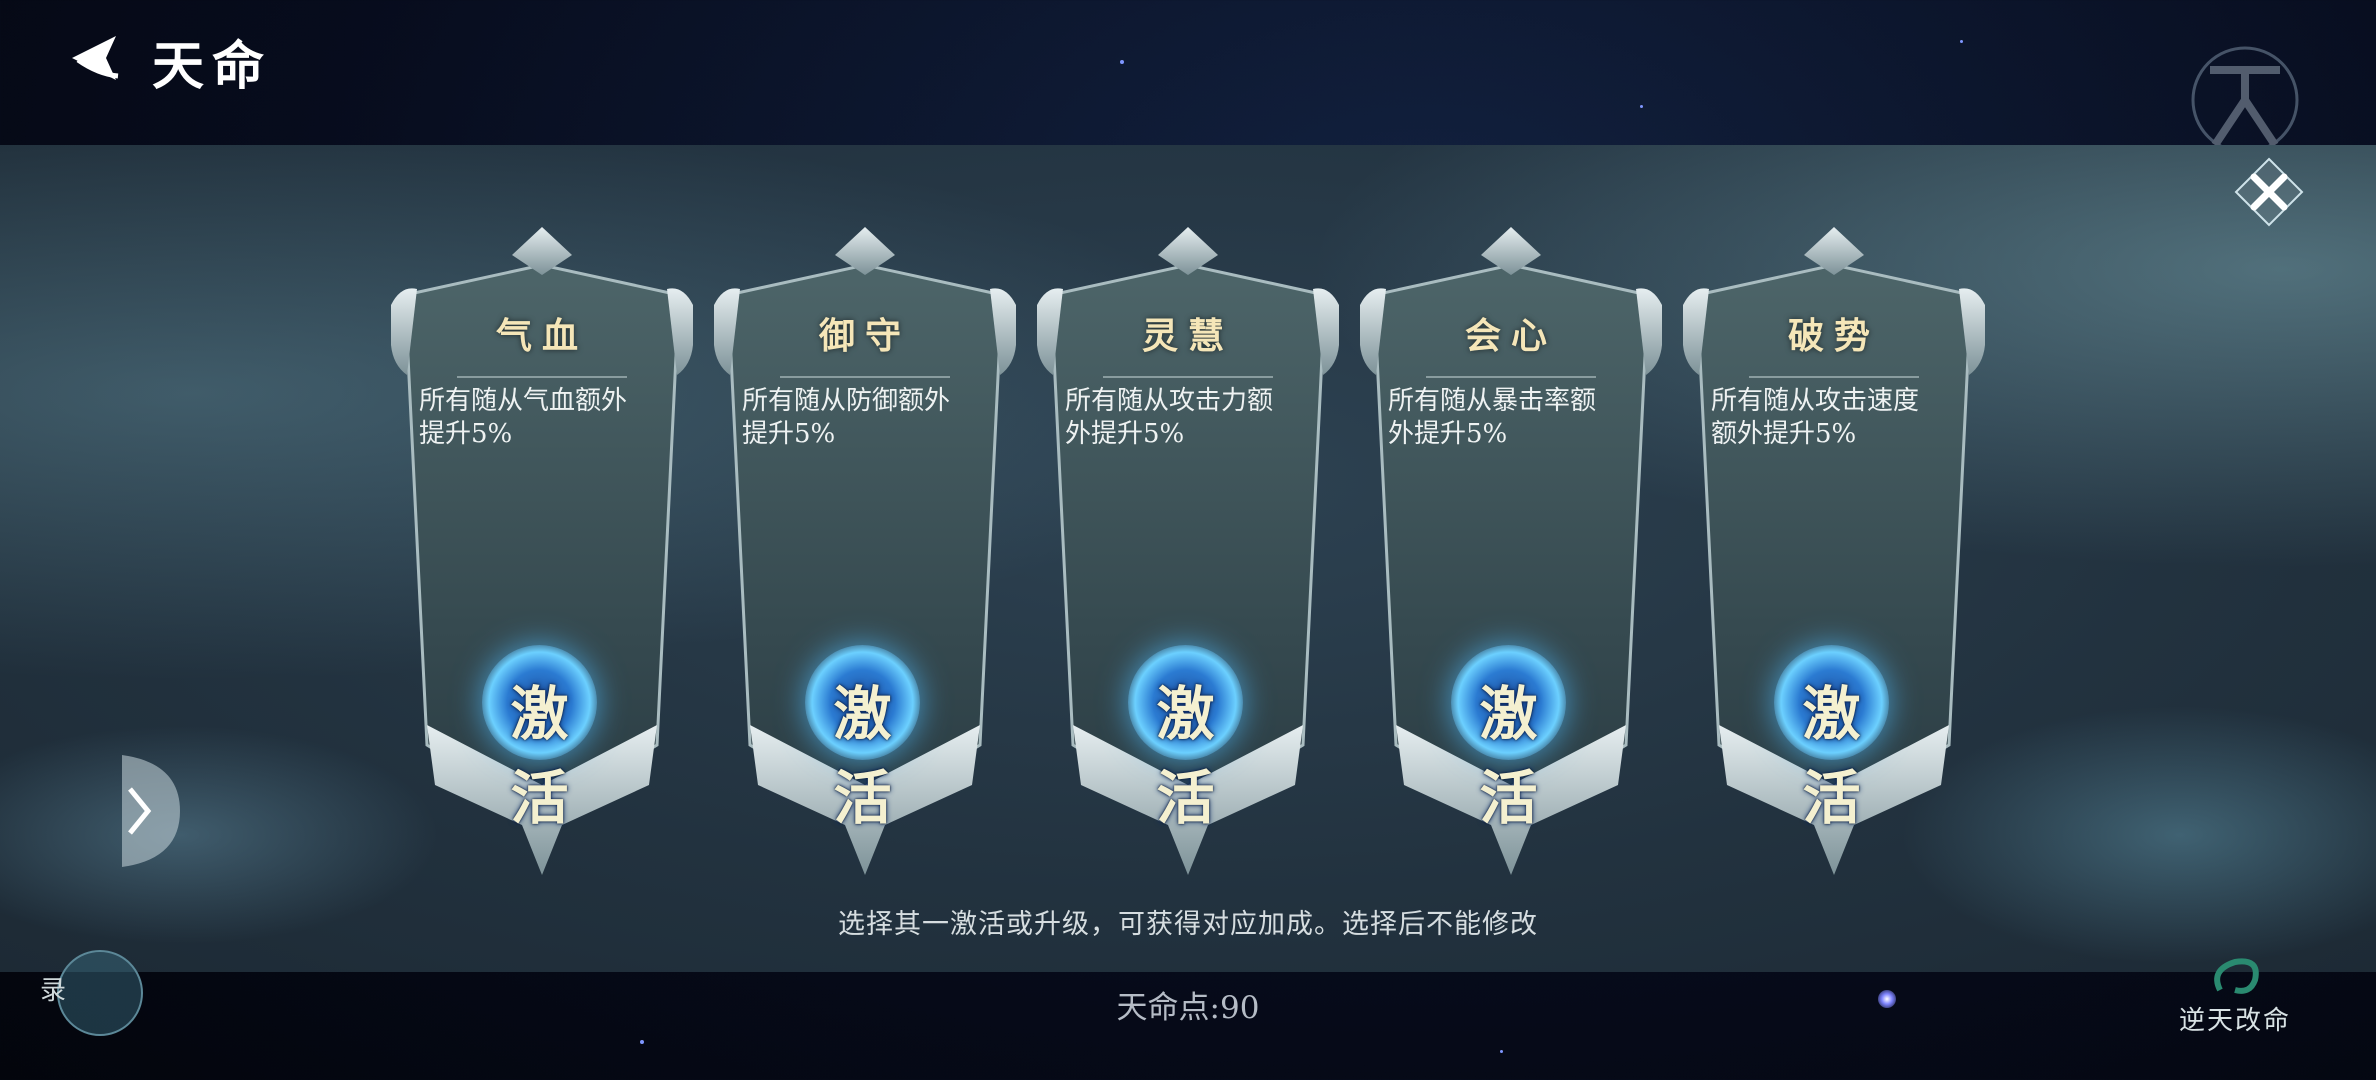  What do you see at coordinates (541, 336) in the screenshot?
I see `card-title: 气血` at bounding box center [541, 336].